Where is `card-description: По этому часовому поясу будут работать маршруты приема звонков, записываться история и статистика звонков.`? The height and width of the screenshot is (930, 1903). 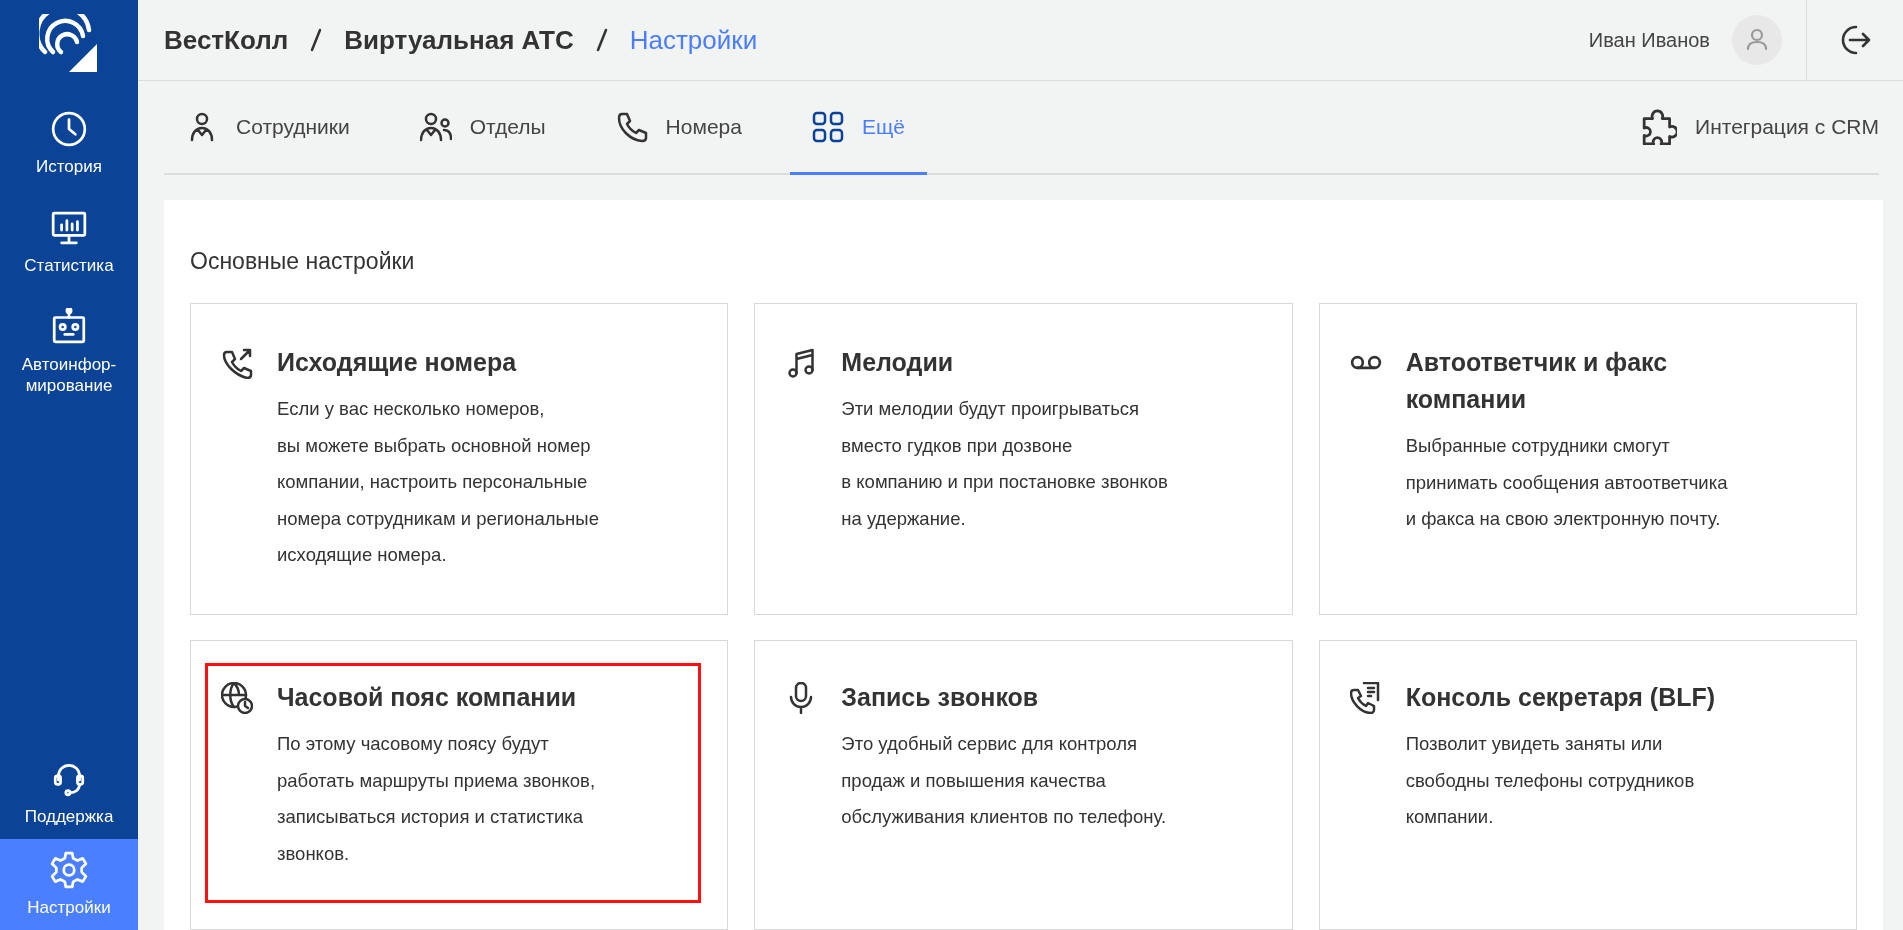
card-description: По этому часовому поясу будут работать маршруты приема звонков, записываться история и статистика звонков. is located at coordinates (436, 799).